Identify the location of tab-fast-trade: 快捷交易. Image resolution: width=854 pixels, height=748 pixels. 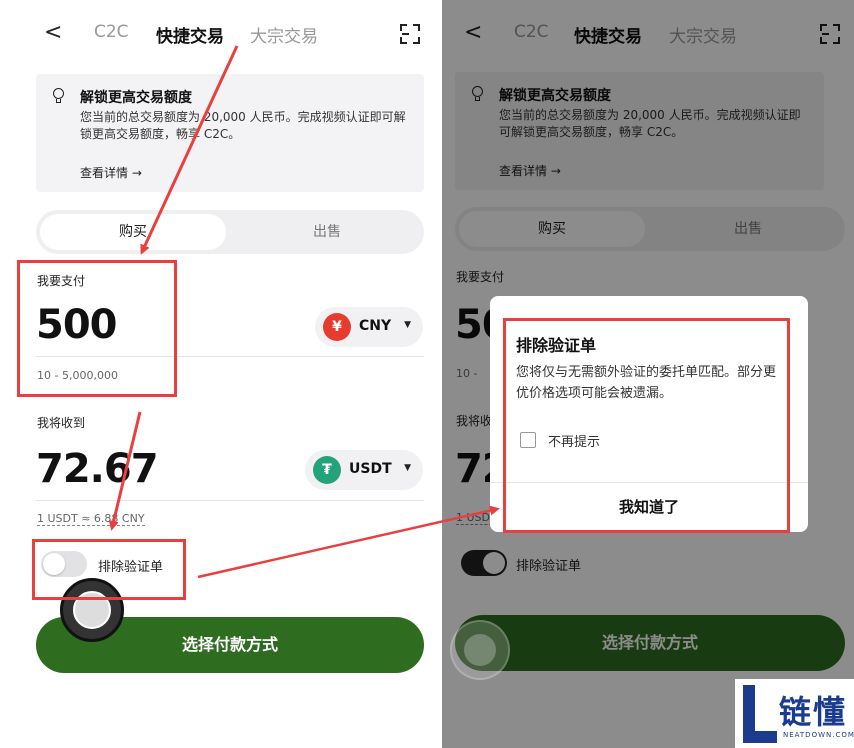
(190, 34).